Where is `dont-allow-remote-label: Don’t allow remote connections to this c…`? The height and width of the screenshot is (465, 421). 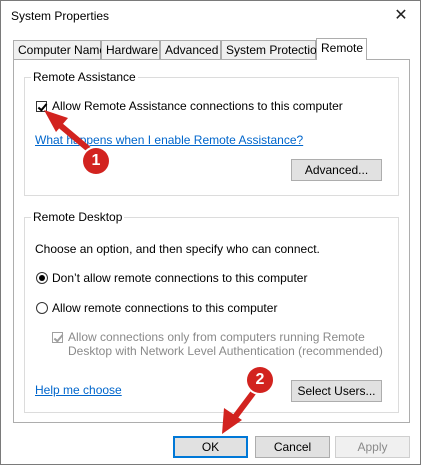 dont-allow-remote-label: Don’t allow remote connections to this c… is located at coordinates (179, 278).